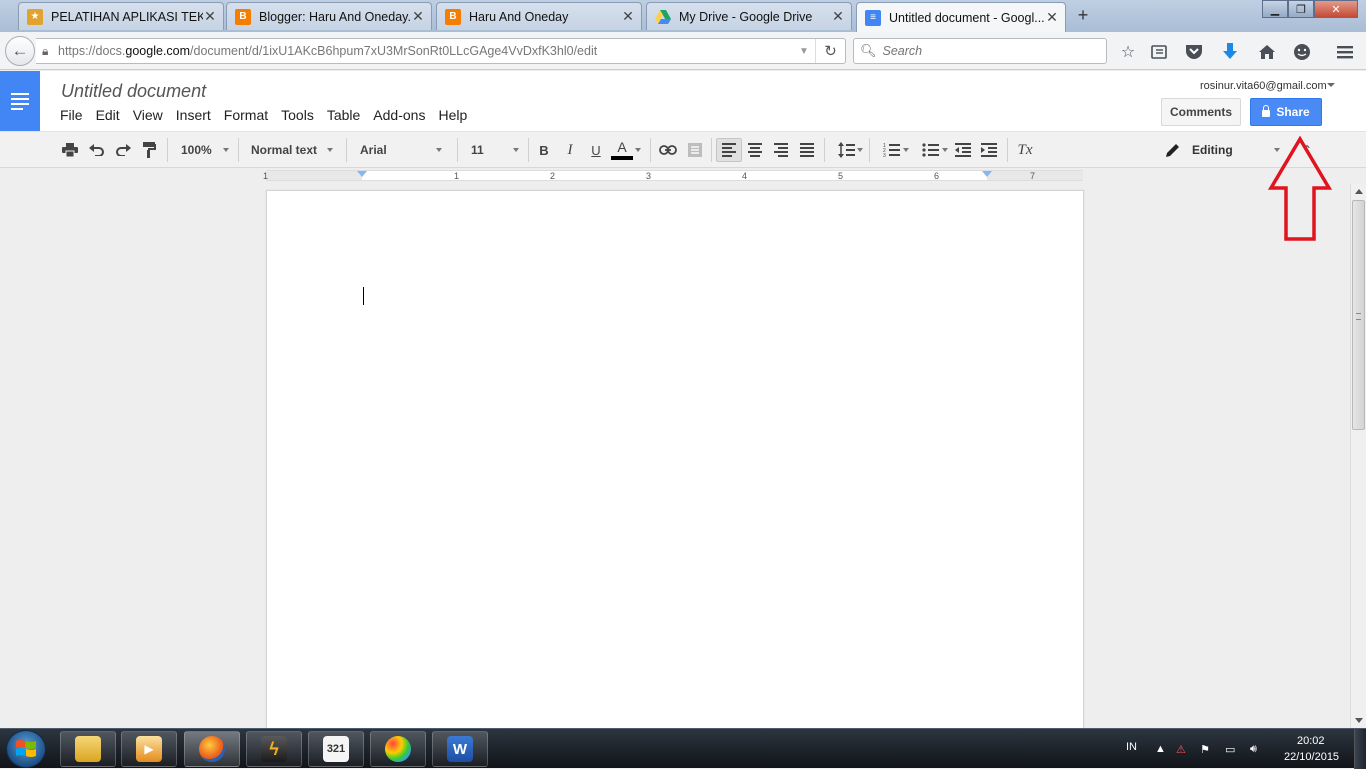 Image resolution: width=1366 pixels, height=769 pixels. Describe the element at coordinates (992, 51) in the screenshot. I see `search-input` at that location.